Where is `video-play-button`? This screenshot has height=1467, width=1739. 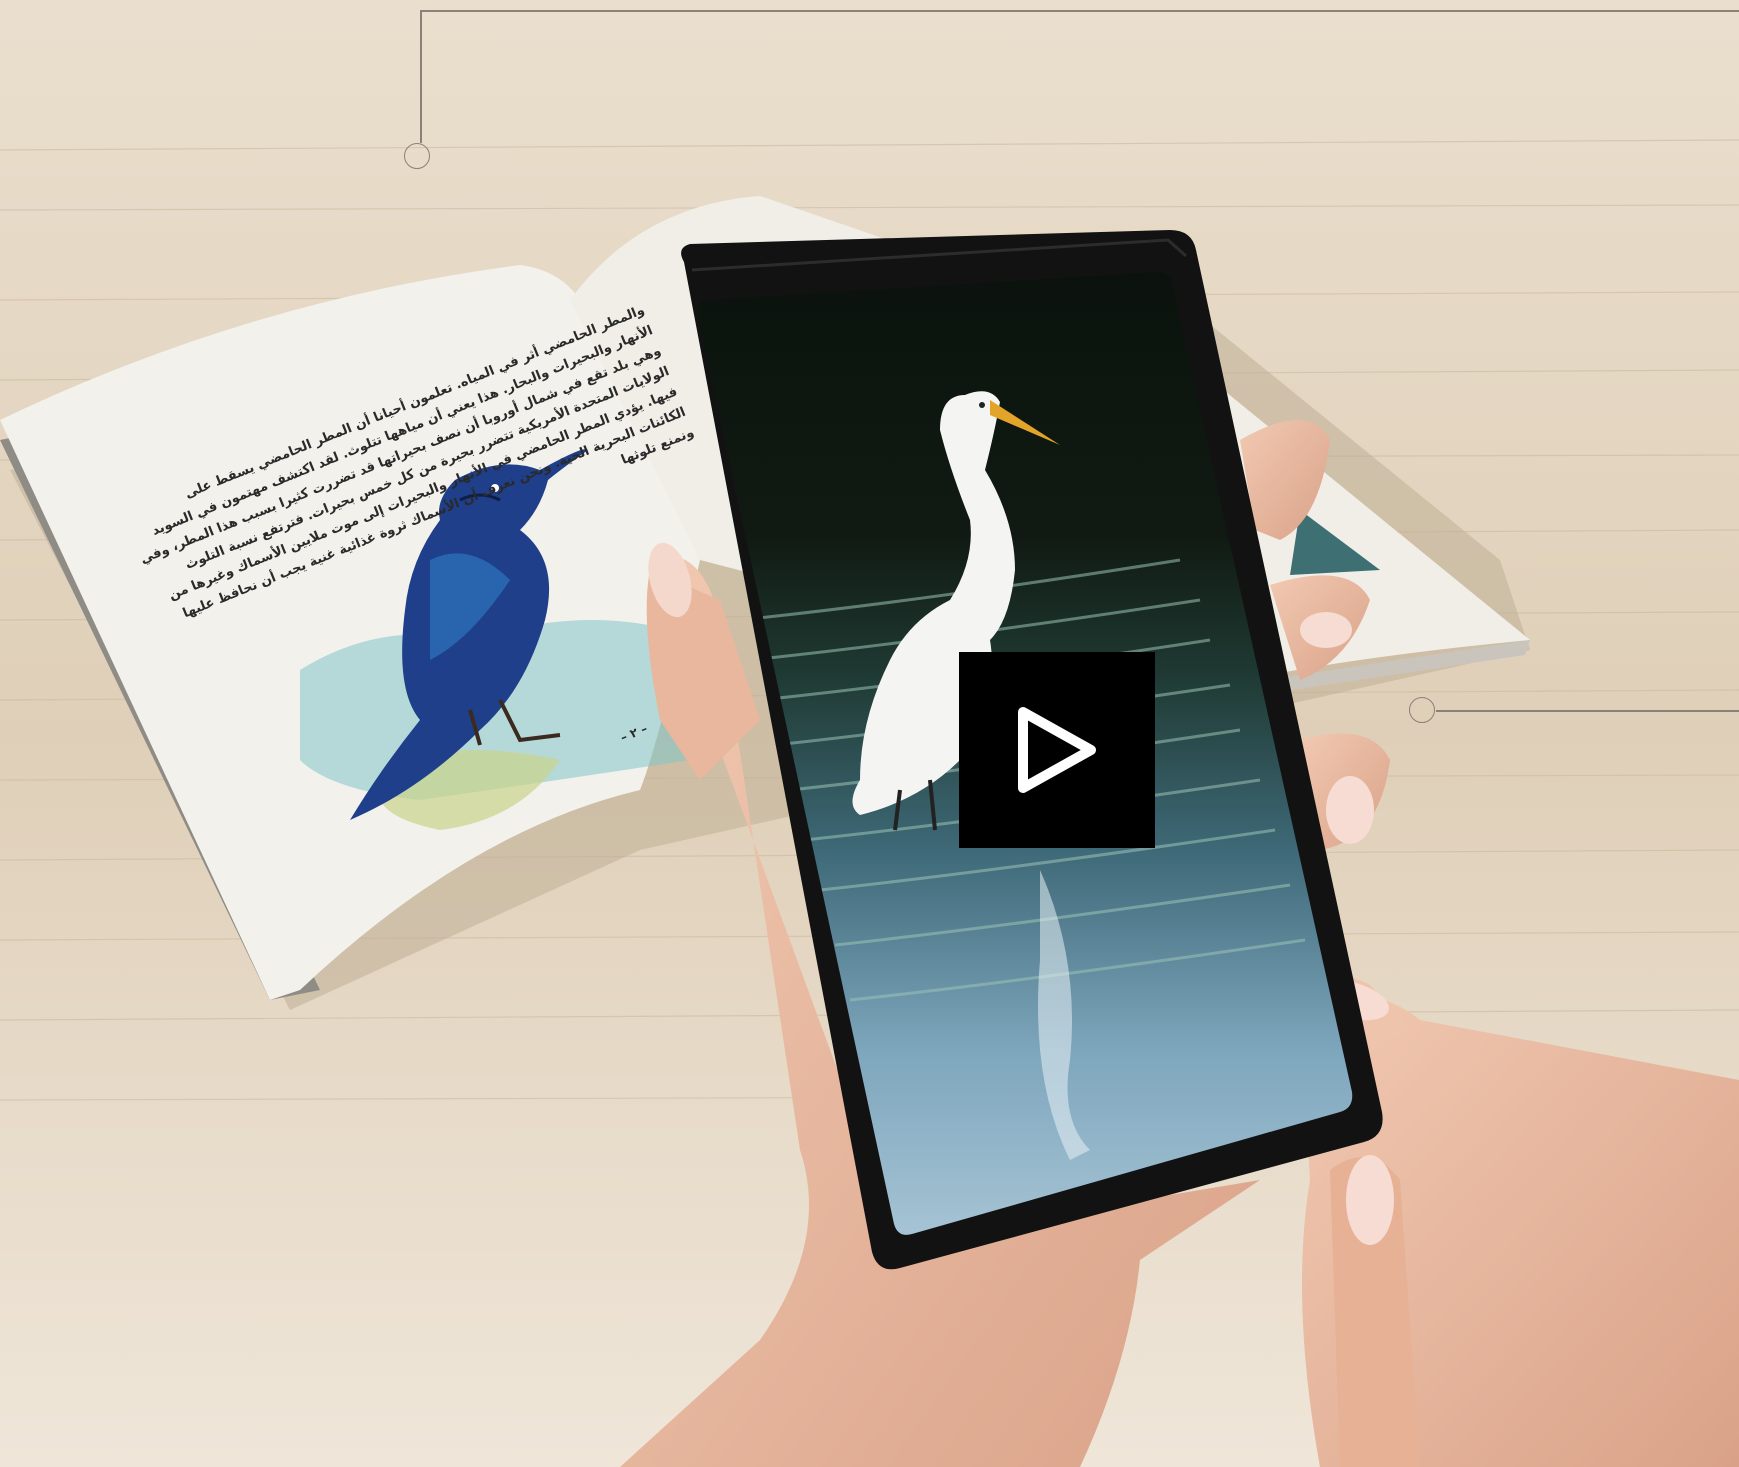 video-play-button is located at coordinates (1057, 750).